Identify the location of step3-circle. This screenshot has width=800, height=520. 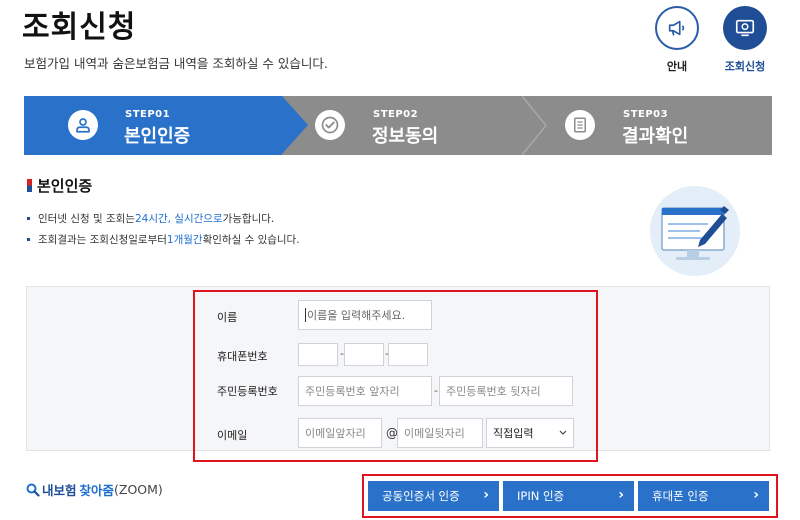
(580, 125).